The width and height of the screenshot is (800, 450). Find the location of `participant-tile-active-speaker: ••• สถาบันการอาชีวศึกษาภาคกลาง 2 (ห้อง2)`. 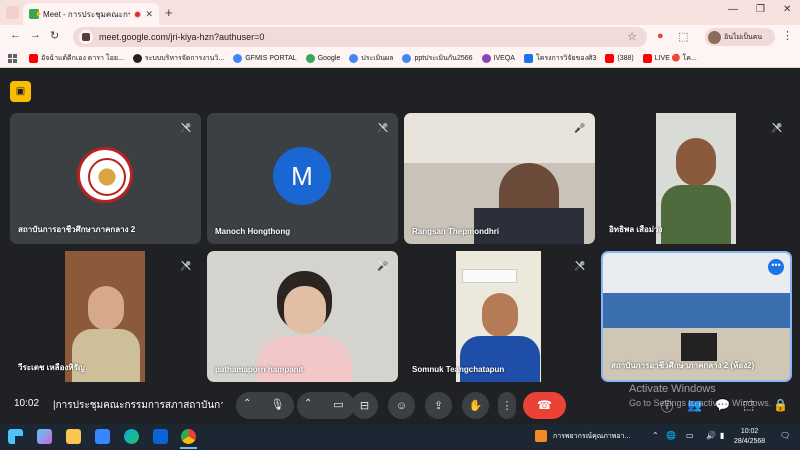

participant-tile-active-speaker: ••• สถาบันการอาชีวศึกษาภาคกลาง 2 (ห้อง2) is located at coordinates (696, 316).